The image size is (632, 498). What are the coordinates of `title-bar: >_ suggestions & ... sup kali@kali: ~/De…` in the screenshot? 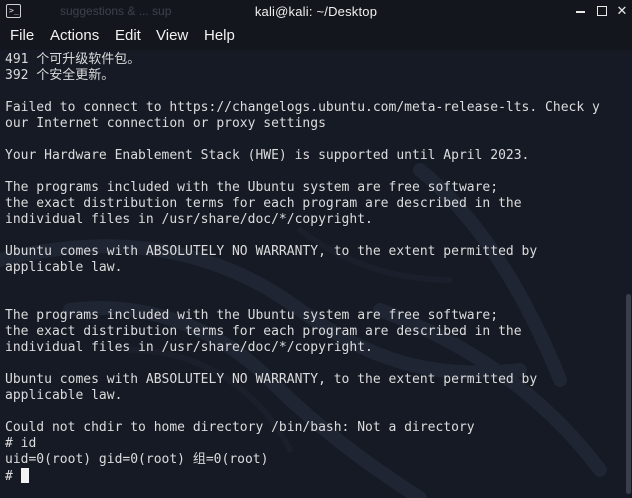 It's located at (316, 12).